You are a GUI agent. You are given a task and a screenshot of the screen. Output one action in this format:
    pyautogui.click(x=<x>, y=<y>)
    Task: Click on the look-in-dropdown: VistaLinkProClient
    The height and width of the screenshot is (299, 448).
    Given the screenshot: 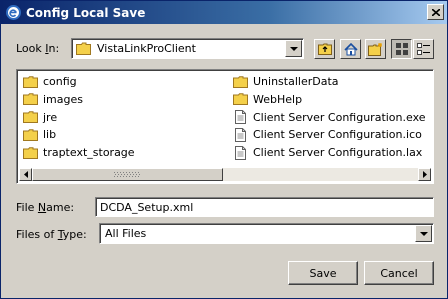 What is the action you would take?
    pyautogui.click(x=187, y=48)
    